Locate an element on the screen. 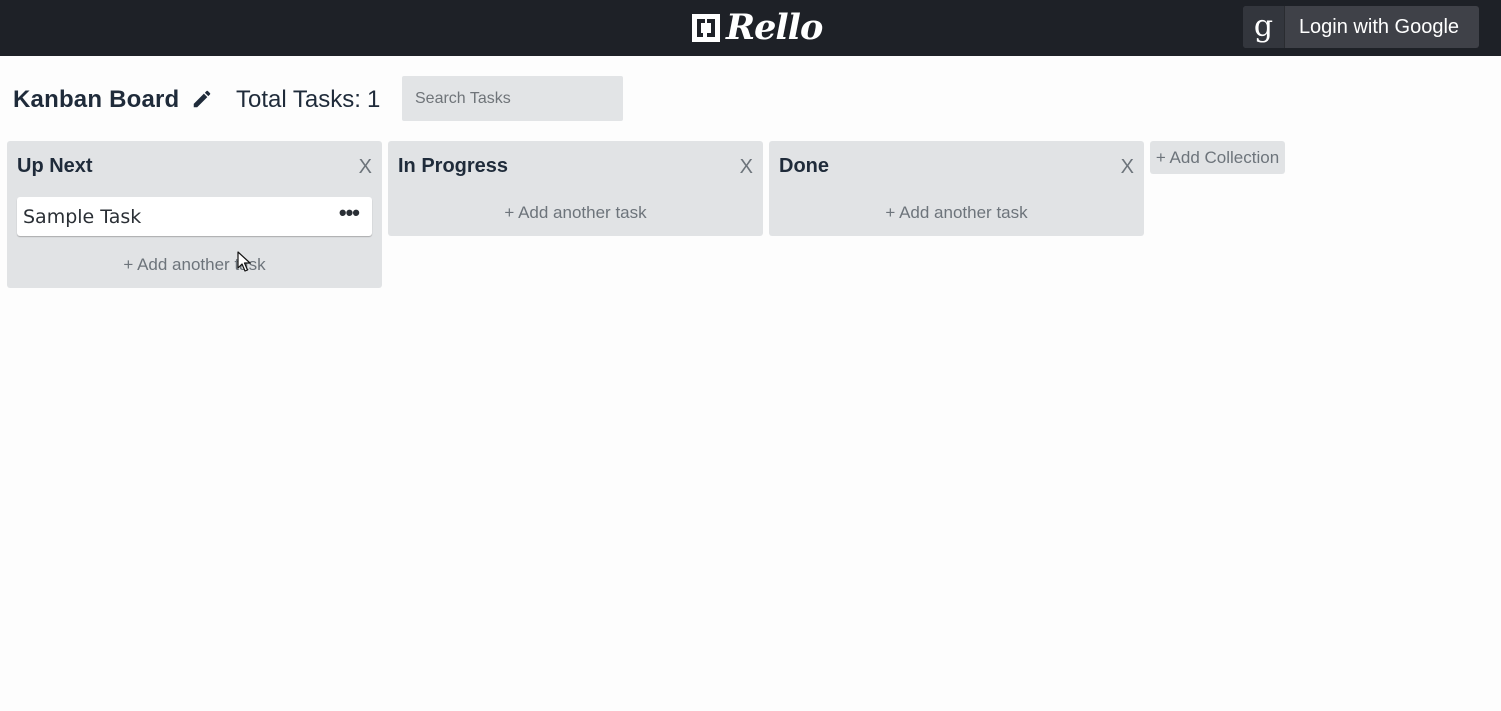  task-title: Sample Task is located at coordinates (82, 217).